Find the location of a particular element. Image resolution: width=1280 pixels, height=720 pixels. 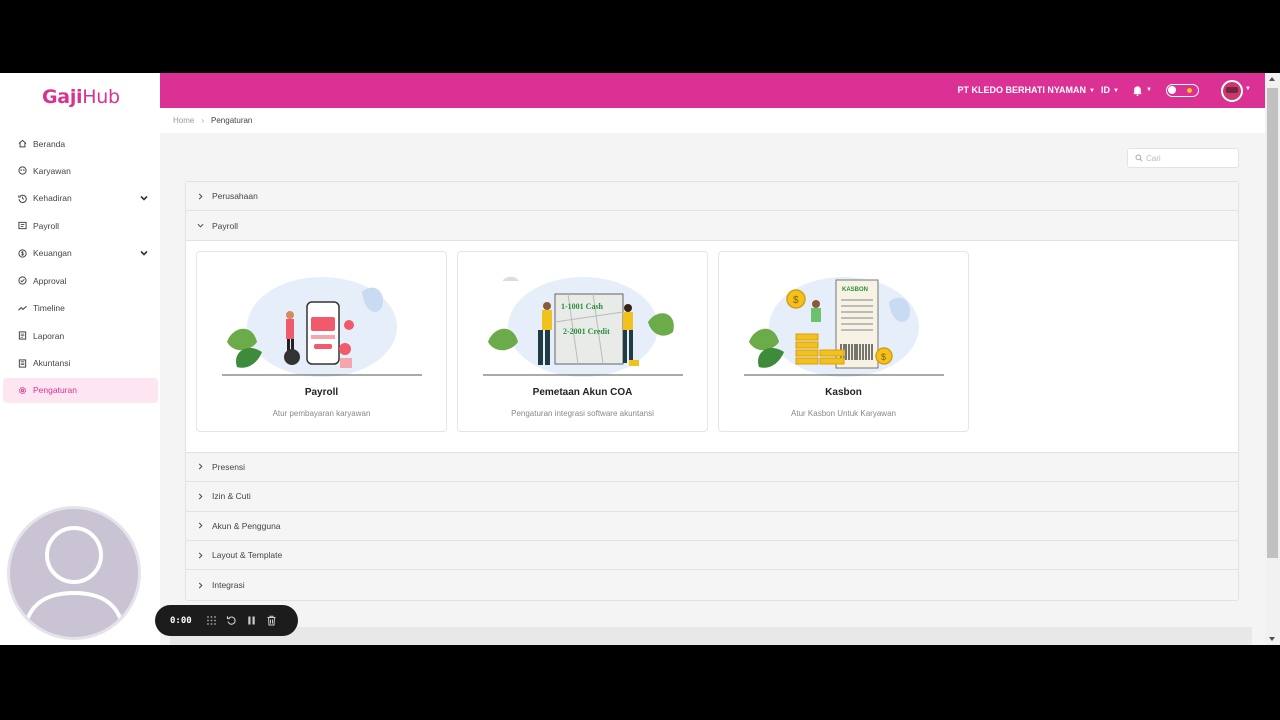

search-box is located at coordinates (1183, 158).